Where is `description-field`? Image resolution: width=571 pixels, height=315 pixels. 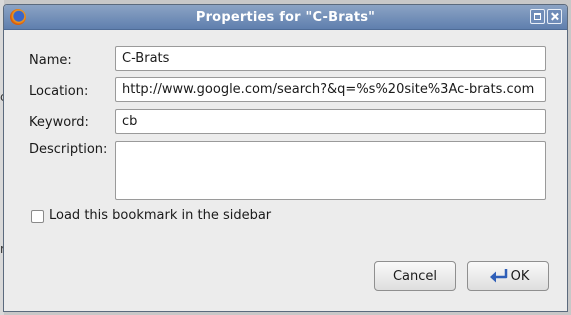 description-field is located at coordinates (330, 170).